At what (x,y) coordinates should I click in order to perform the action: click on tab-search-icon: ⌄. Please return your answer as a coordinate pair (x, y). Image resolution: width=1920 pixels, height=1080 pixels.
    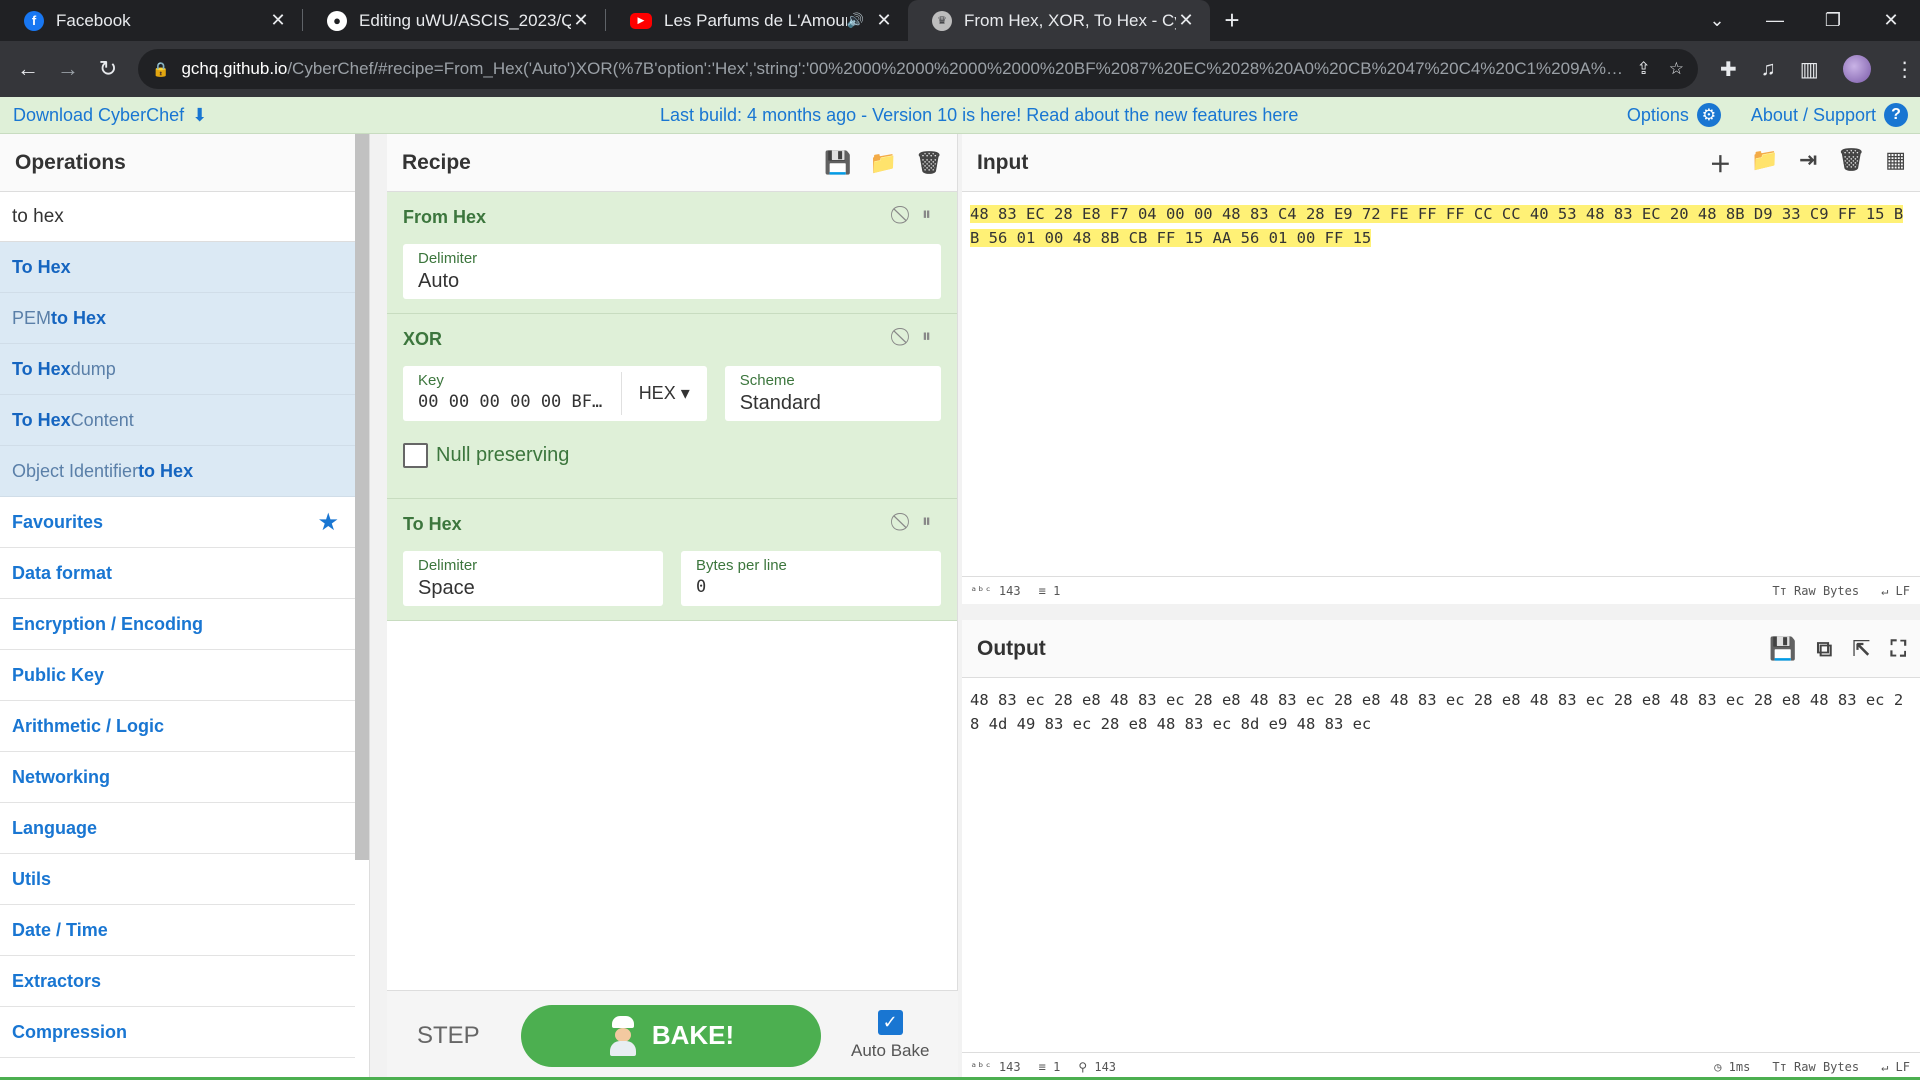
    Looking at the image, I should click on (1717, 20).